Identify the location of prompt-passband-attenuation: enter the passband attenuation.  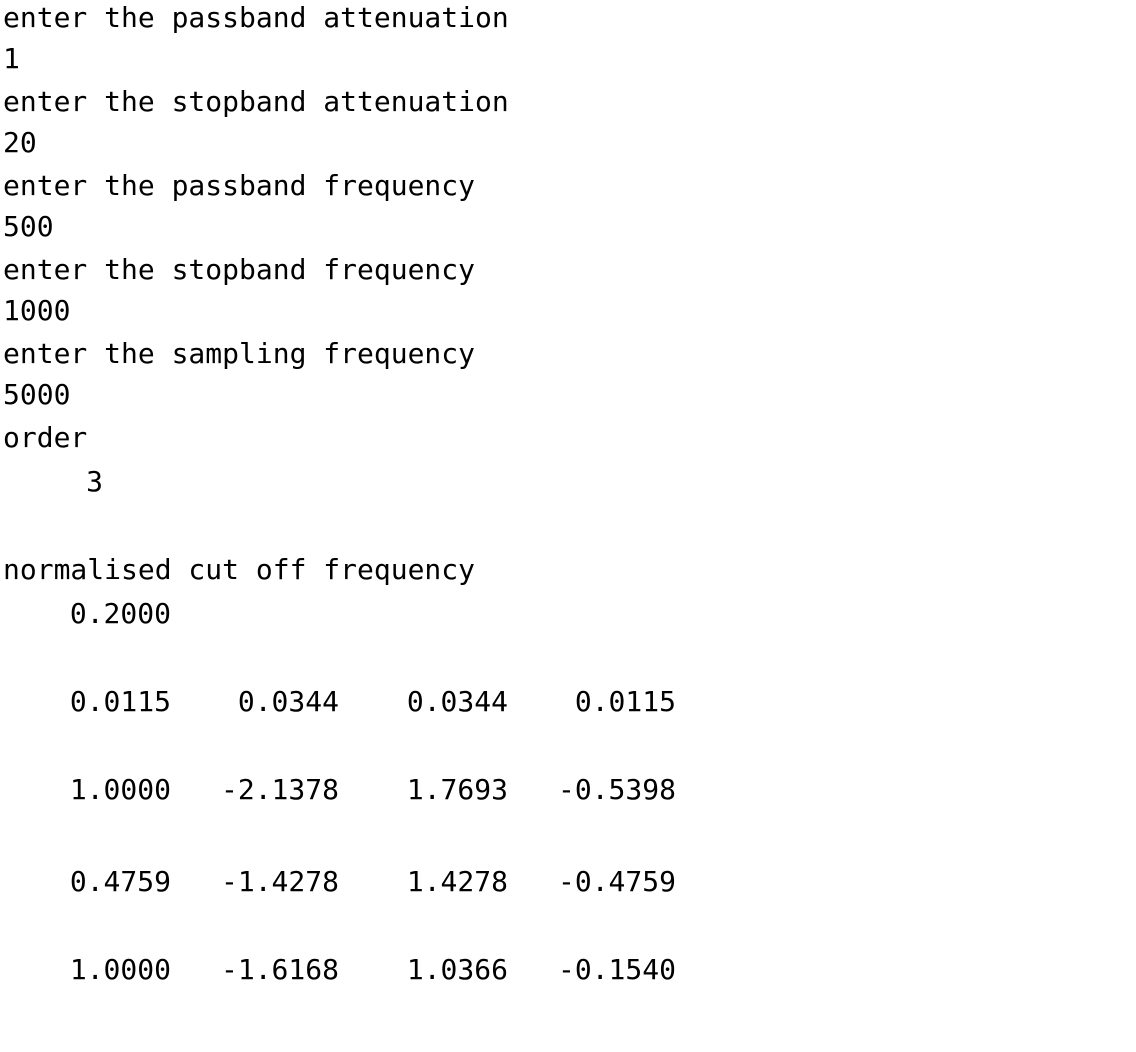
(256, 17).